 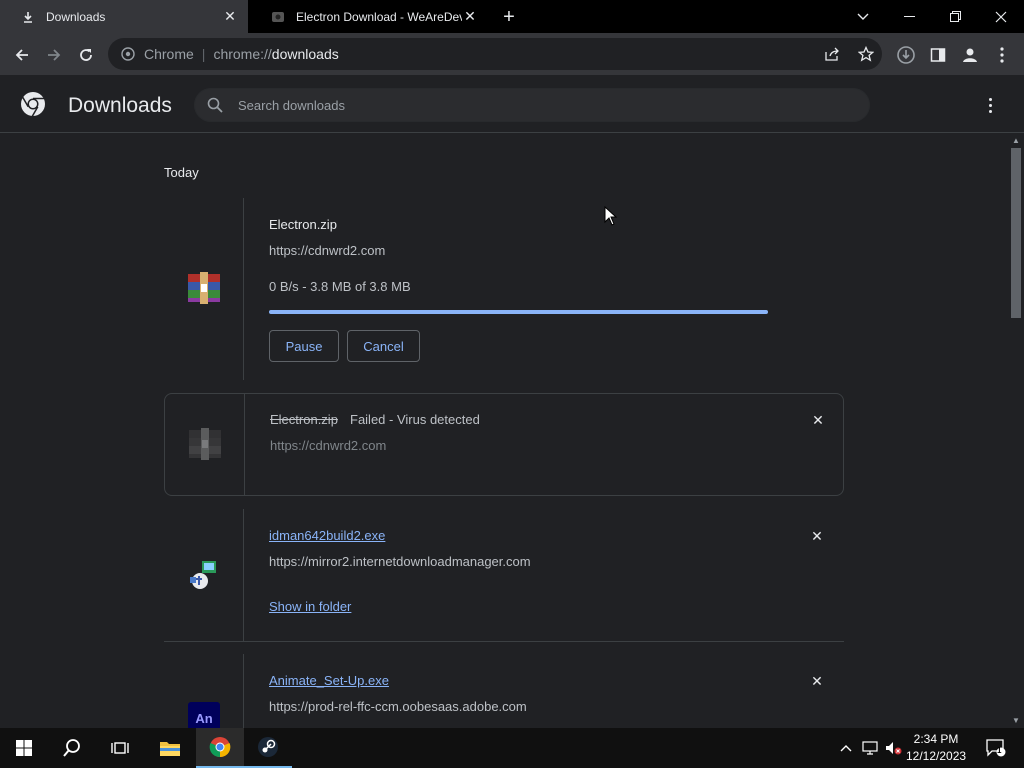 I want to click on idm-installer-icon, so click(x=204, y=575).